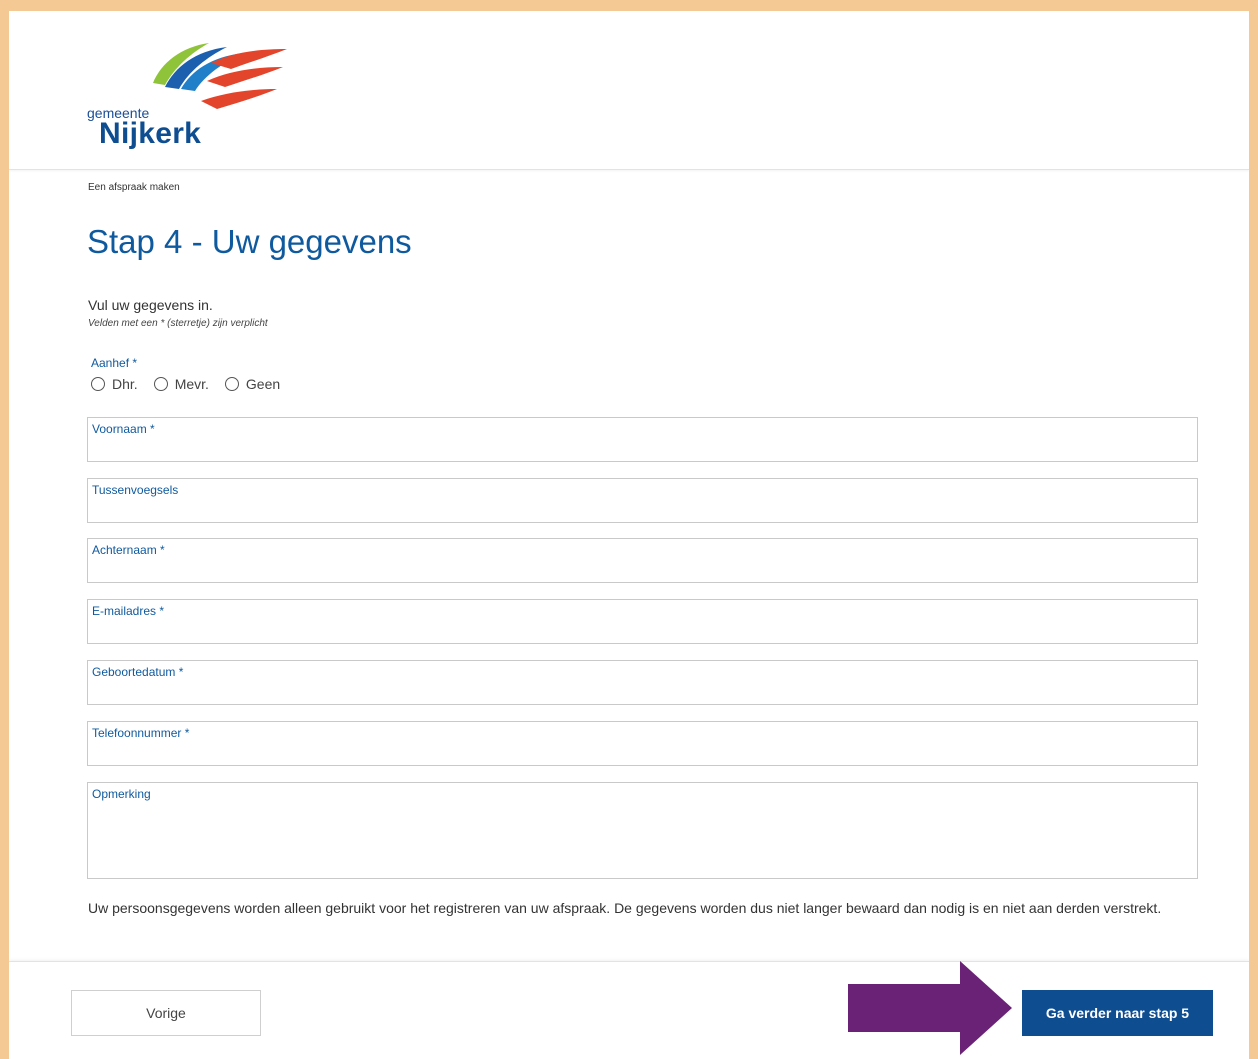  What do you see at coordinates (642, 743) in the screenshot?
I see `phone-field: Telefoonnummer *` at bounding box center [642, 743].